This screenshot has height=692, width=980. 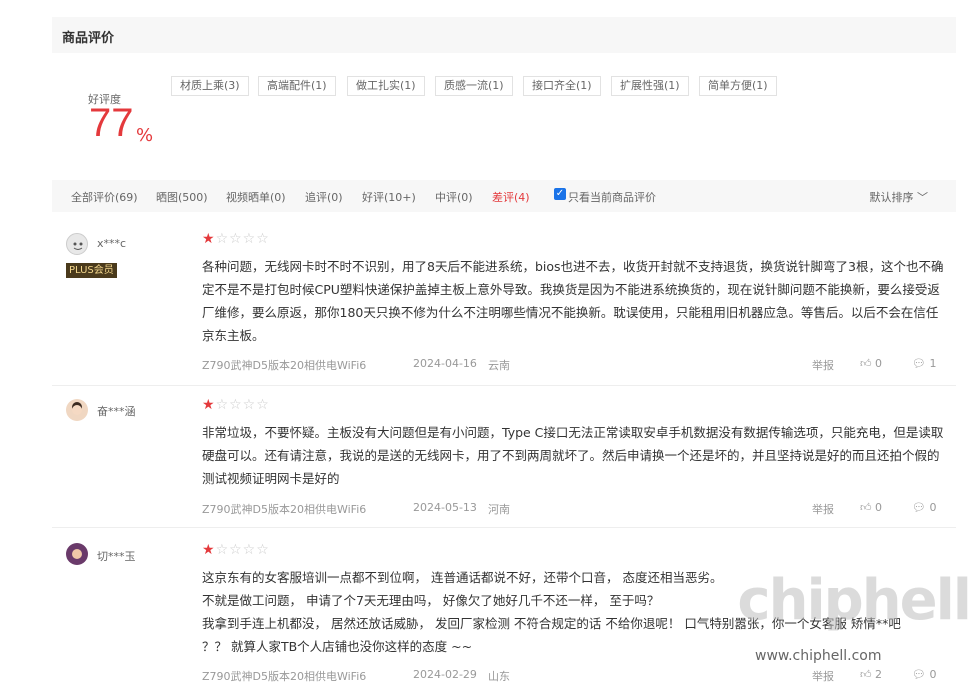 What do you see at coordinates (499, 676) in the screenshot?
I see `review-location: 山东` at bounding box center [499, 676].